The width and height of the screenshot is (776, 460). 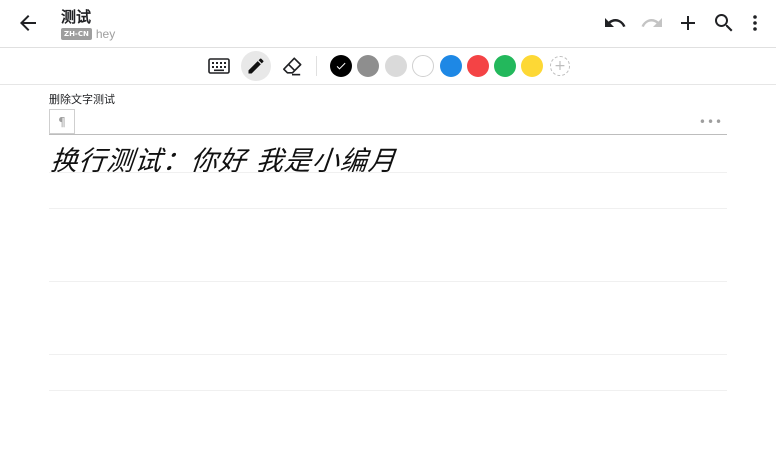 I want to click on page-title: 测试, so click(x=76, y=17).